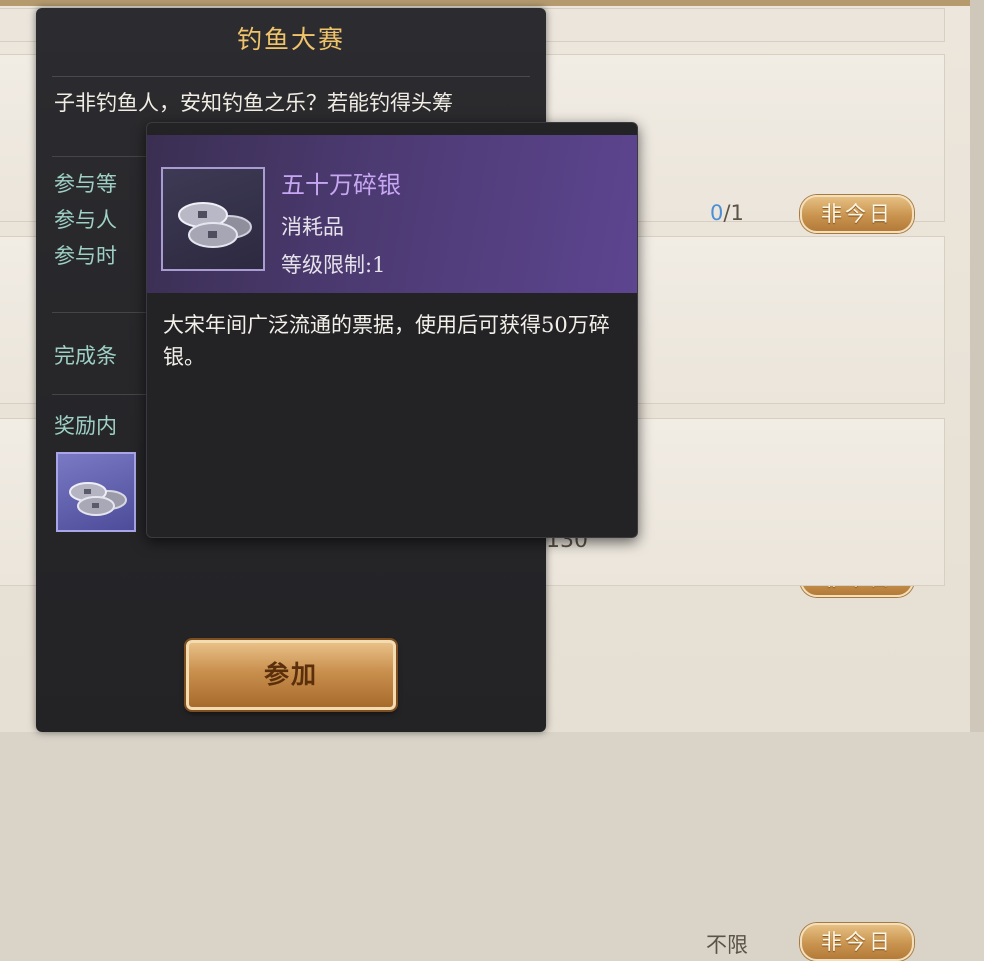 The height and width of the screenshot is (961, 984). I want to click on task-limit: 不限, so click(727, 945).